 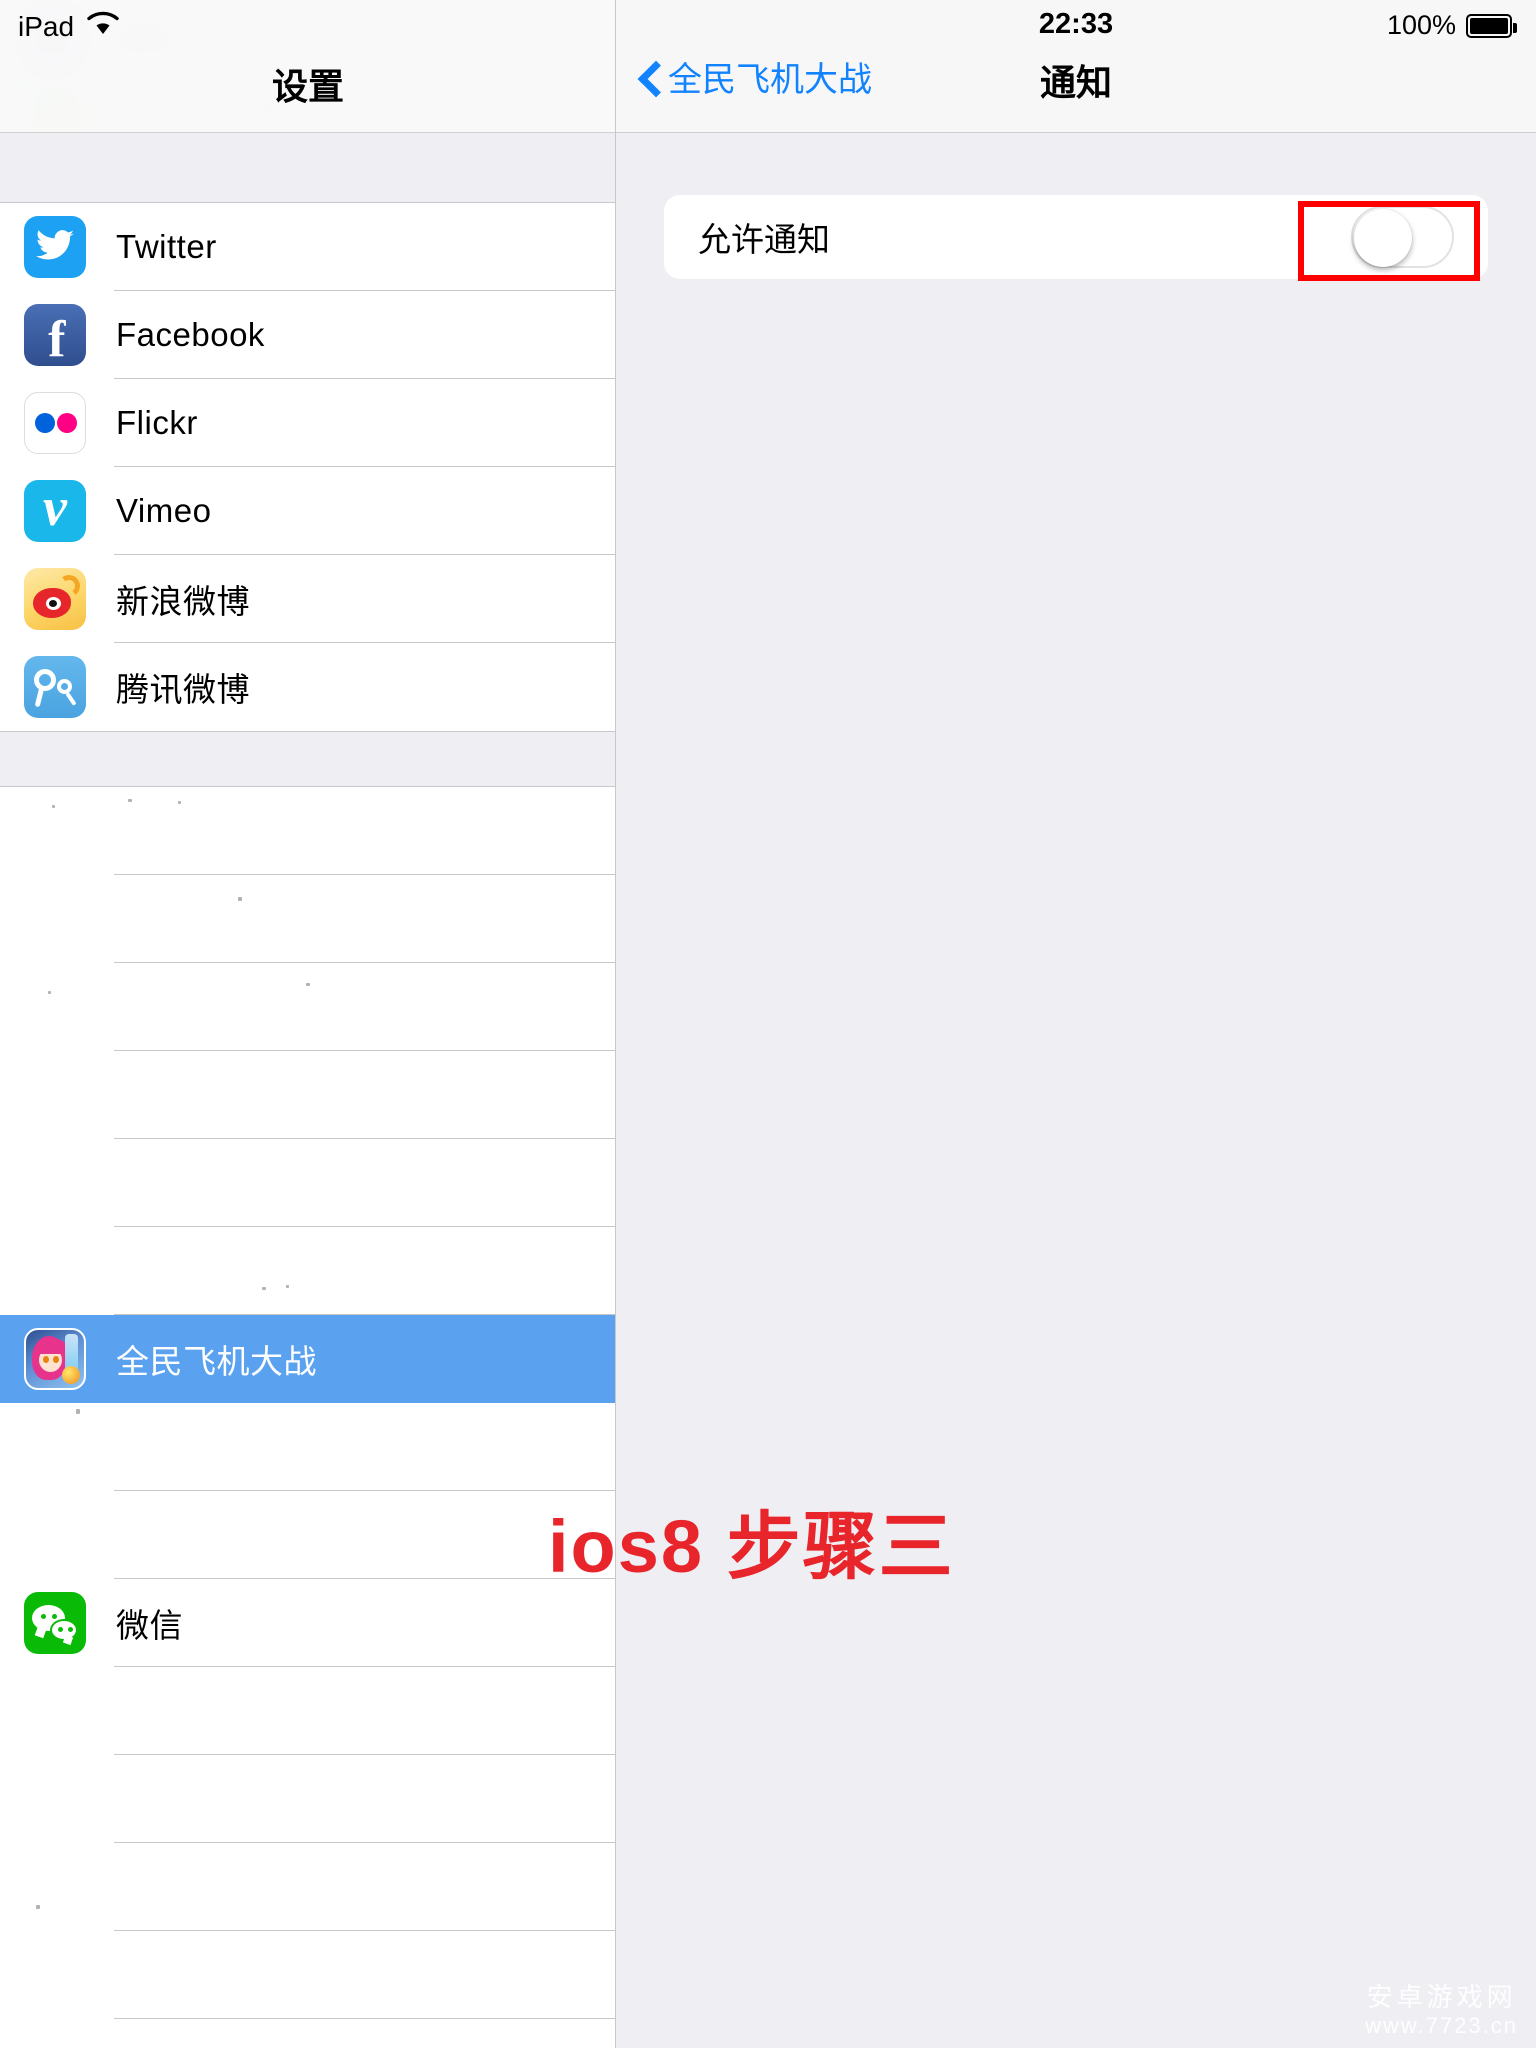 I want to click on detail-nav-bar: 22:33 100% 全民飞机大战 通知, so click(x=1076, y=66).